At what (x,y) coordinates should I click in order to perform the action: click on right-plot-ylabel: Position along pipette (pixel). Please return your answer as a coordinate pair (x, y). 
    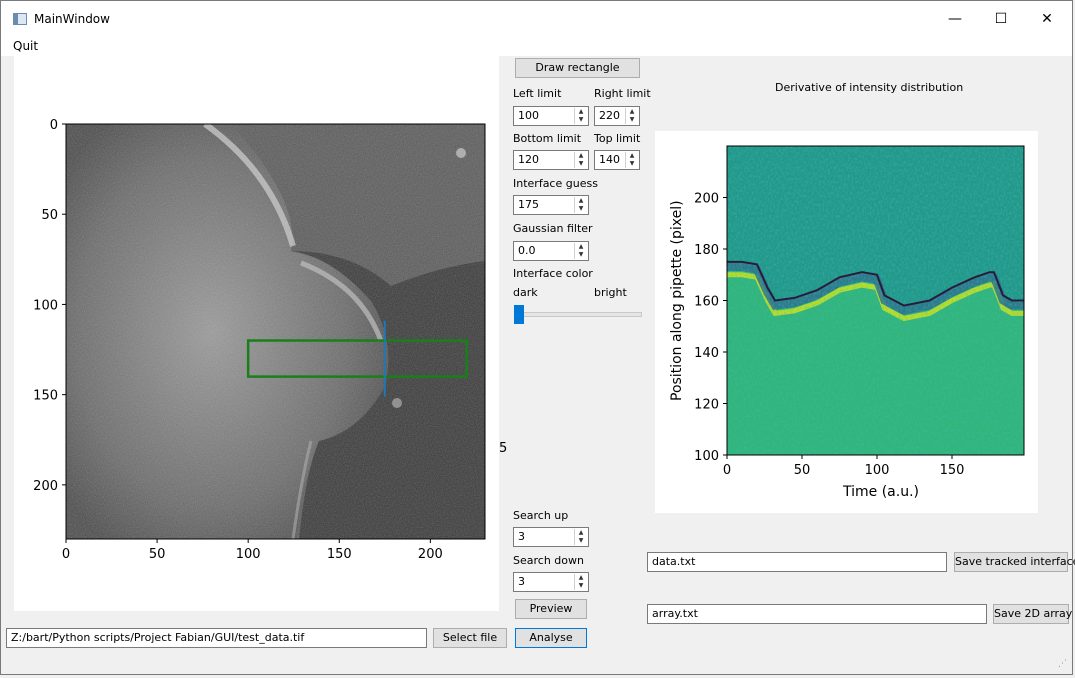
    Looking at the image, I should click on (677, 300).